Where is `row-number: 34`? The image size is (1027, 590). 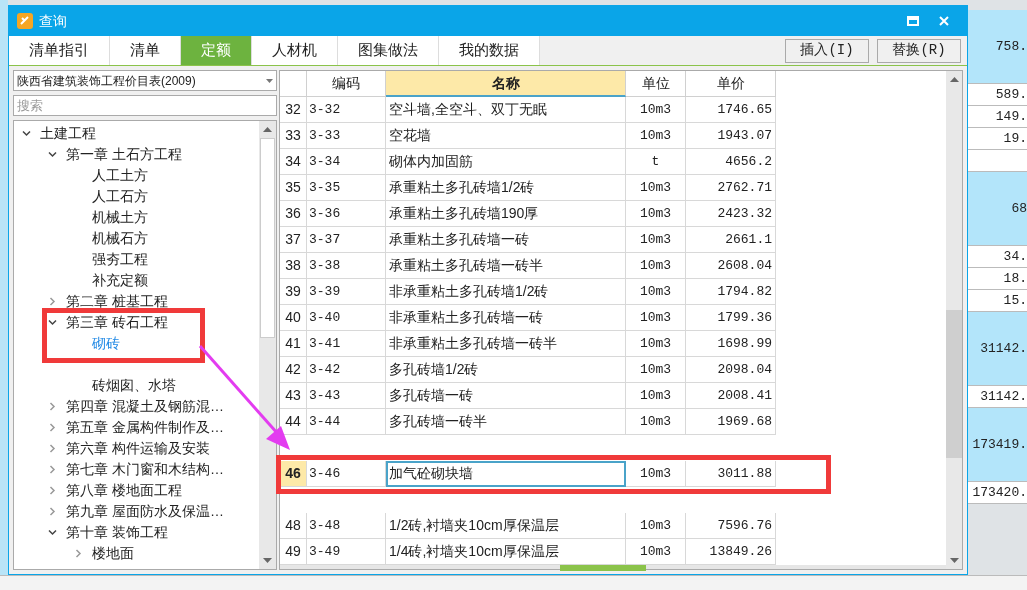
row-number: 34 is located at coordinates (293, 162).